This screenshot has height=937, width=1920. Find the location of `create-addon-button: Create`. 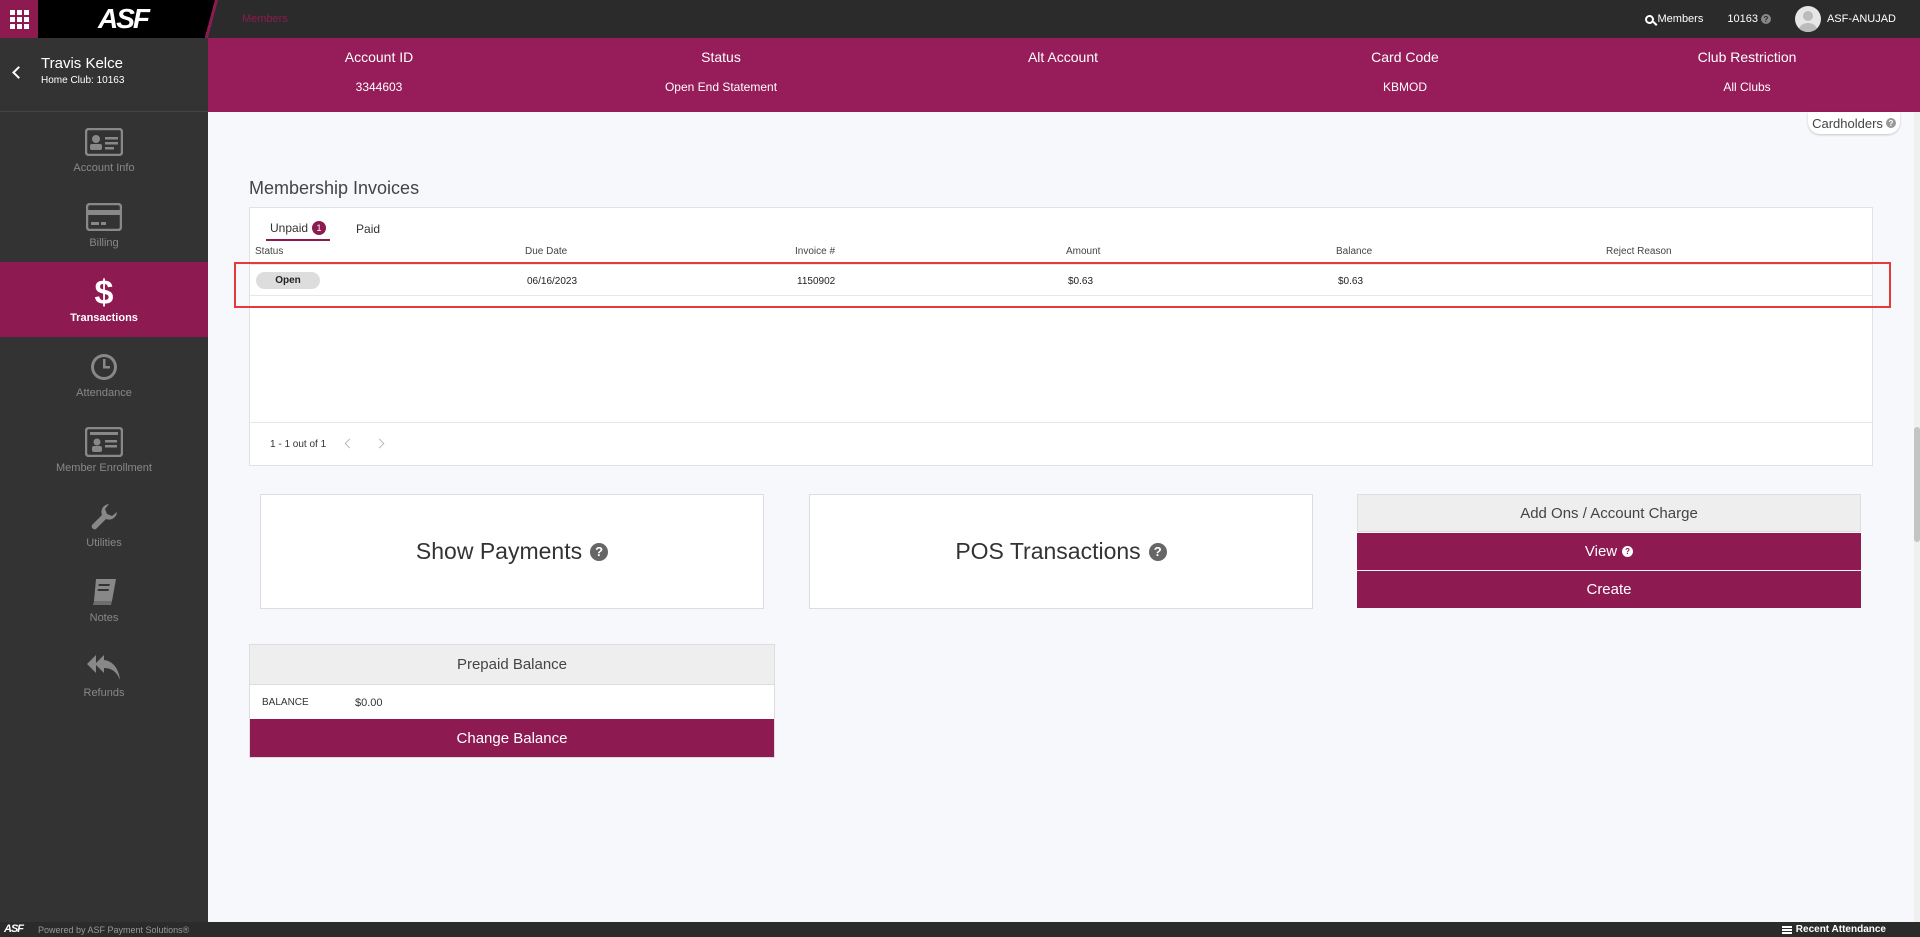

create-addon-button: Create is located at coordinates (1609, 589).